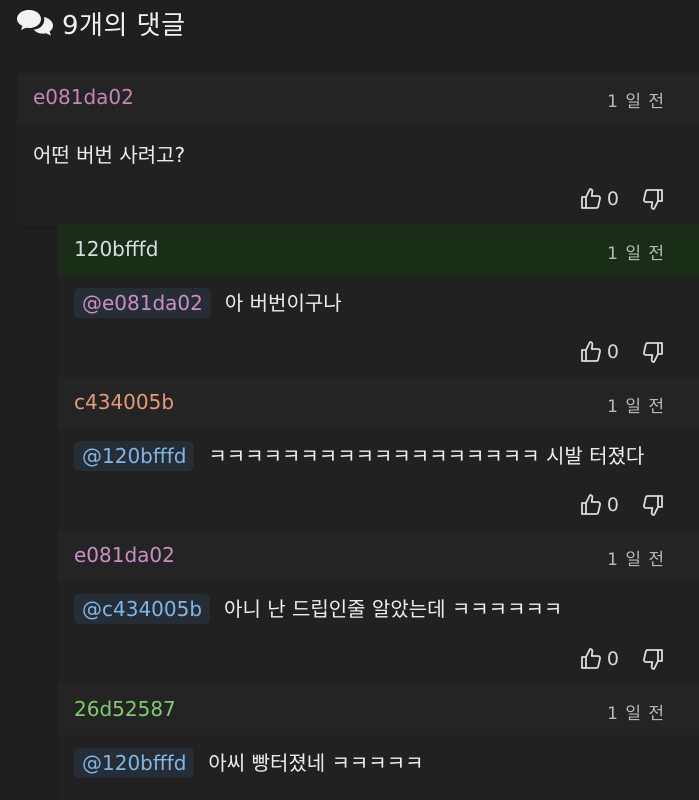 The image size is (699, 800). I want to click on comment-body: @120bfffd 아씨 빵터졌네 ㅋㅋㅋㅋㅋ, so click(378, 767).